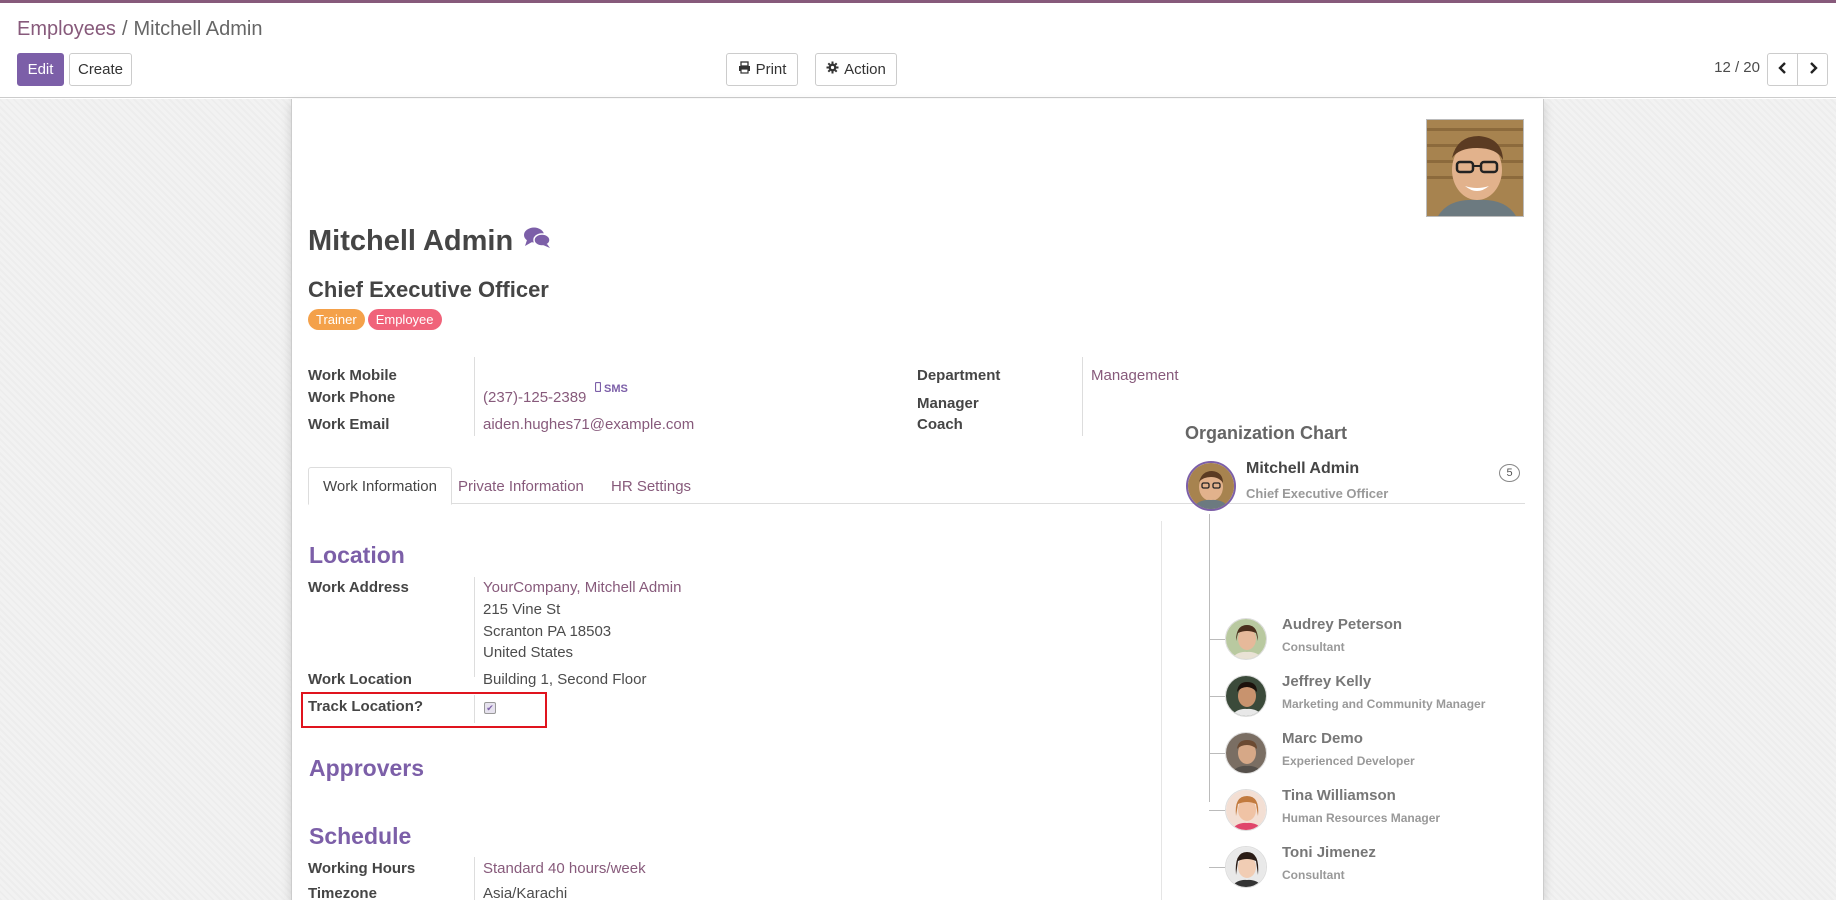  What do you see at coordinates (537, 241) in the screenshot?
I see `chat-bubbles-icon` at bounding box center [537, 241].